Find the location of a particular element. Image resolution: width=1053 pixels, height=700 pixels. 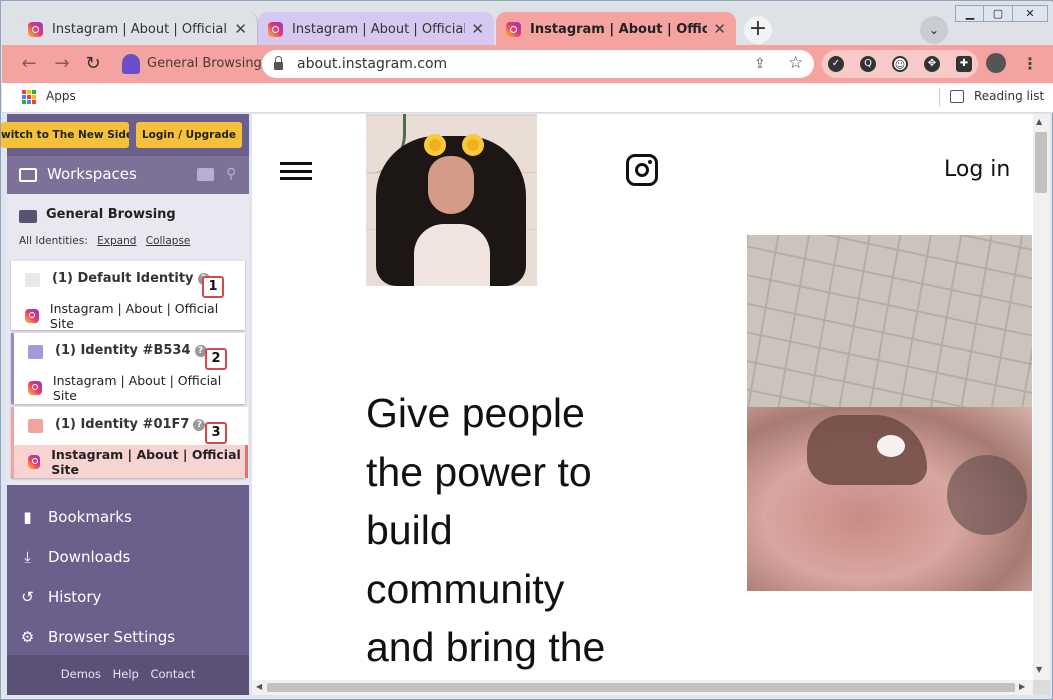

reading-list-icon is located at coordinates (957, 96).